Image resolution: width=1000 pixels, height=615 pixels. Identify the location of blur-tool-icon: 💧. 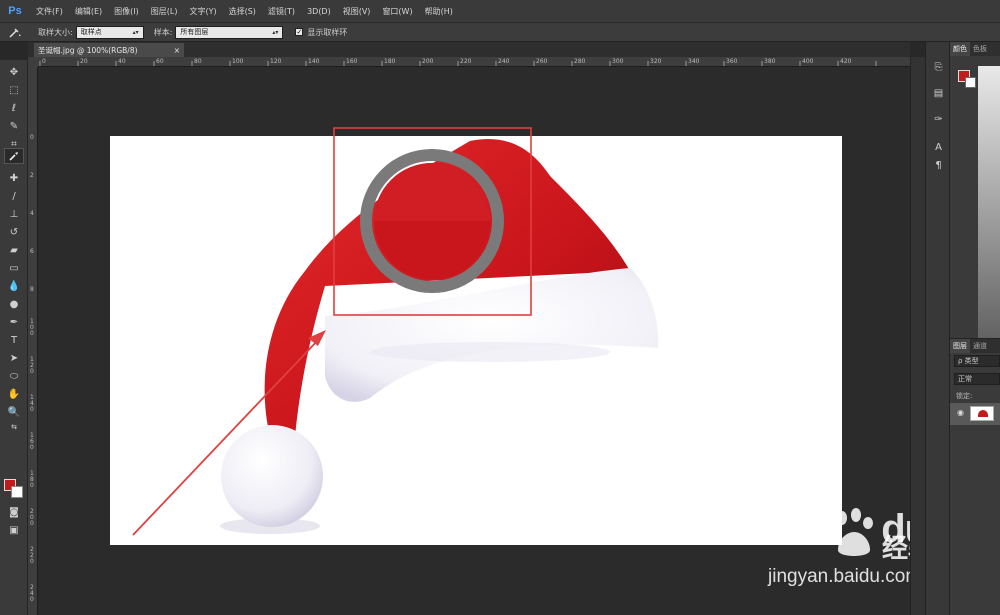
(14, 286).